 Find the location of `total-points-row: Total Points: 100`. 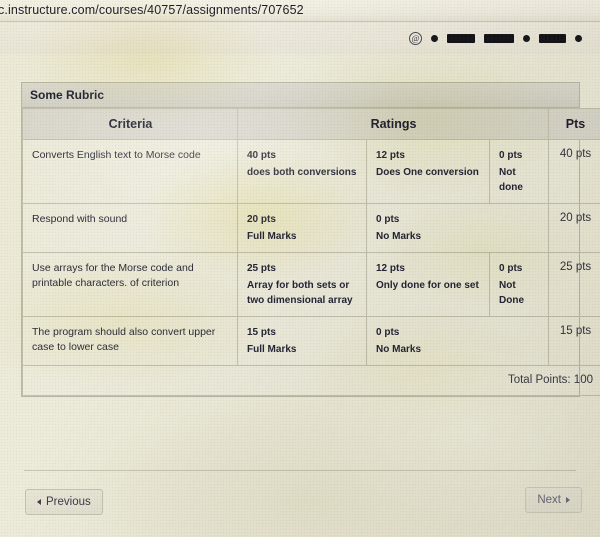

total-points-row: Total Points: 100 is located at coordinates (311, 380).